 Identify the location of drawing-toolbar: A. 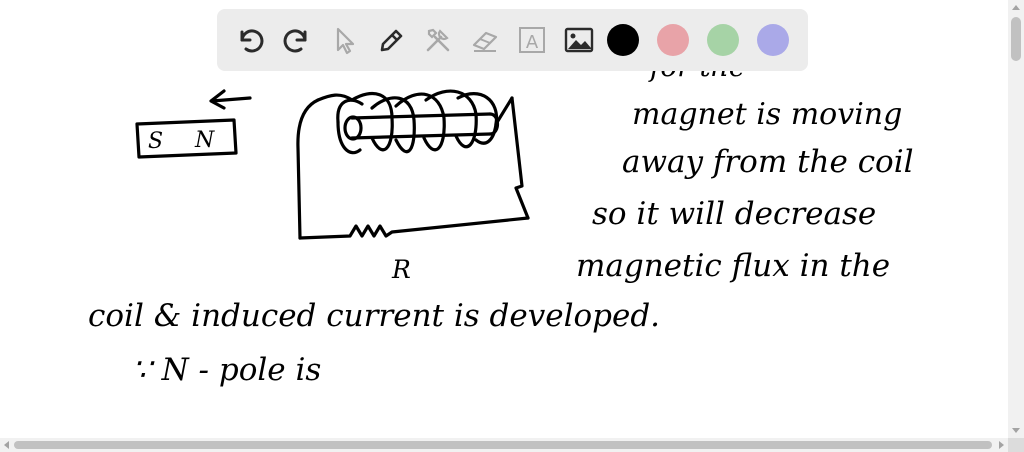
(512, 40).